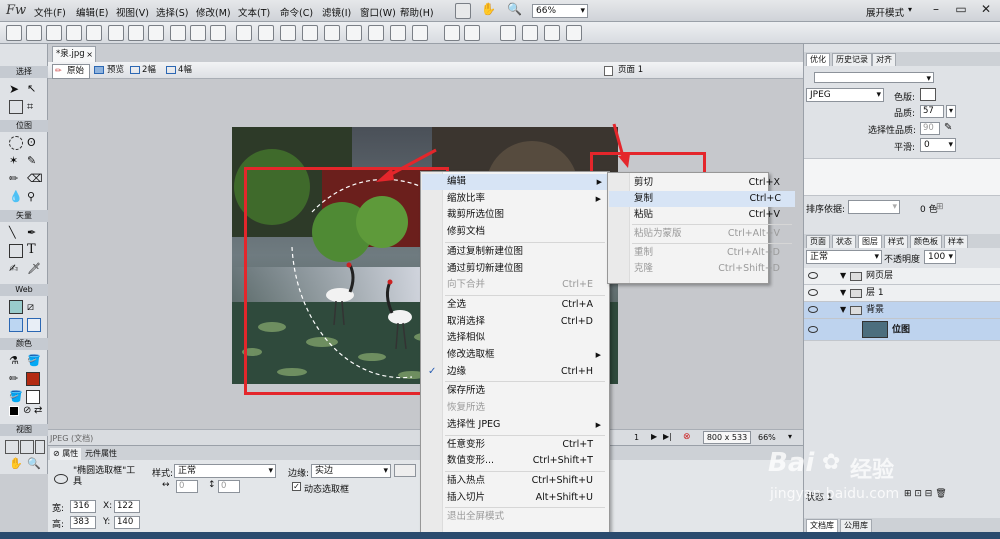 This screenshot has height=539, width=1000. Describe the element at coordinates (527, 498) in the screenshot. I see `context-menu-item: 插入切片 Alt+Shift+U` at that location.